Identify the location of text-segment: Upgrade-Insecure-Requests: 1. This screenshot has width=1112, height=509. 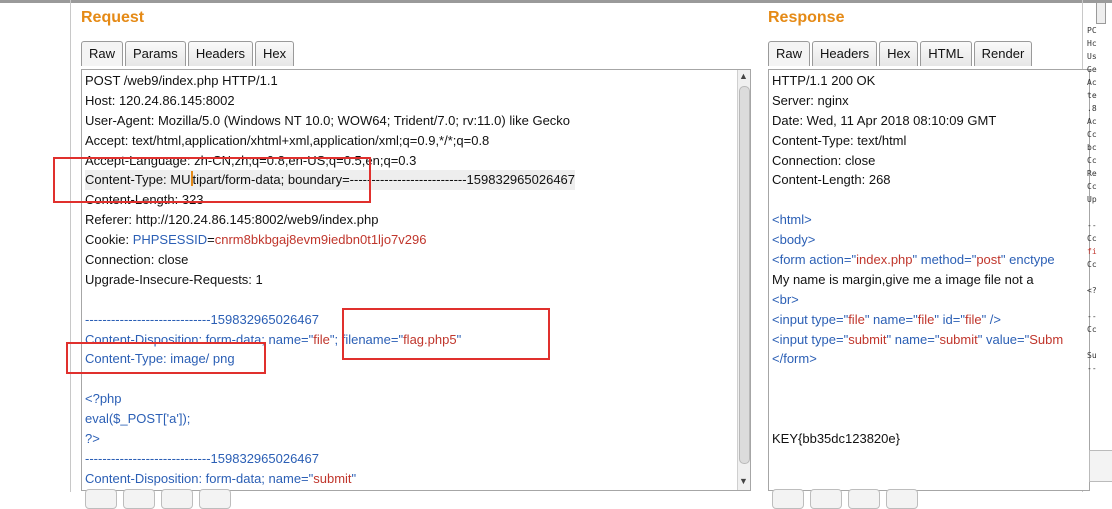
(174, 279).